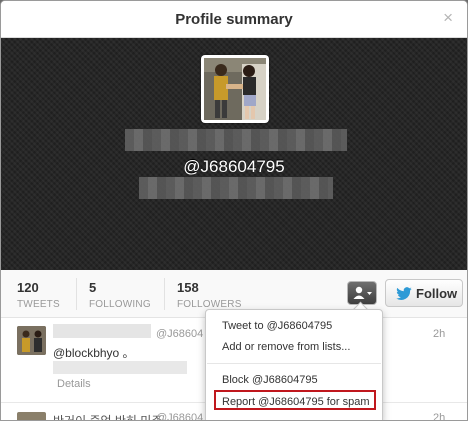 The width and height of the screenshot is (468, 421). Describe the element at coordinates (270, 380) in the screenshot. I see `menu-item-block: Block @J68604795` at that location.